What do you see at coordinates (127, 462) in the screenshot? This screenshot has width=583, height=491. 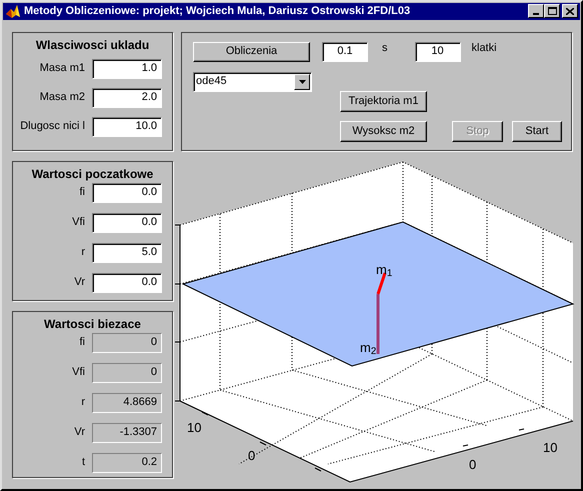 I see `readout-field: 0.2` at bounding box center [127, 462].